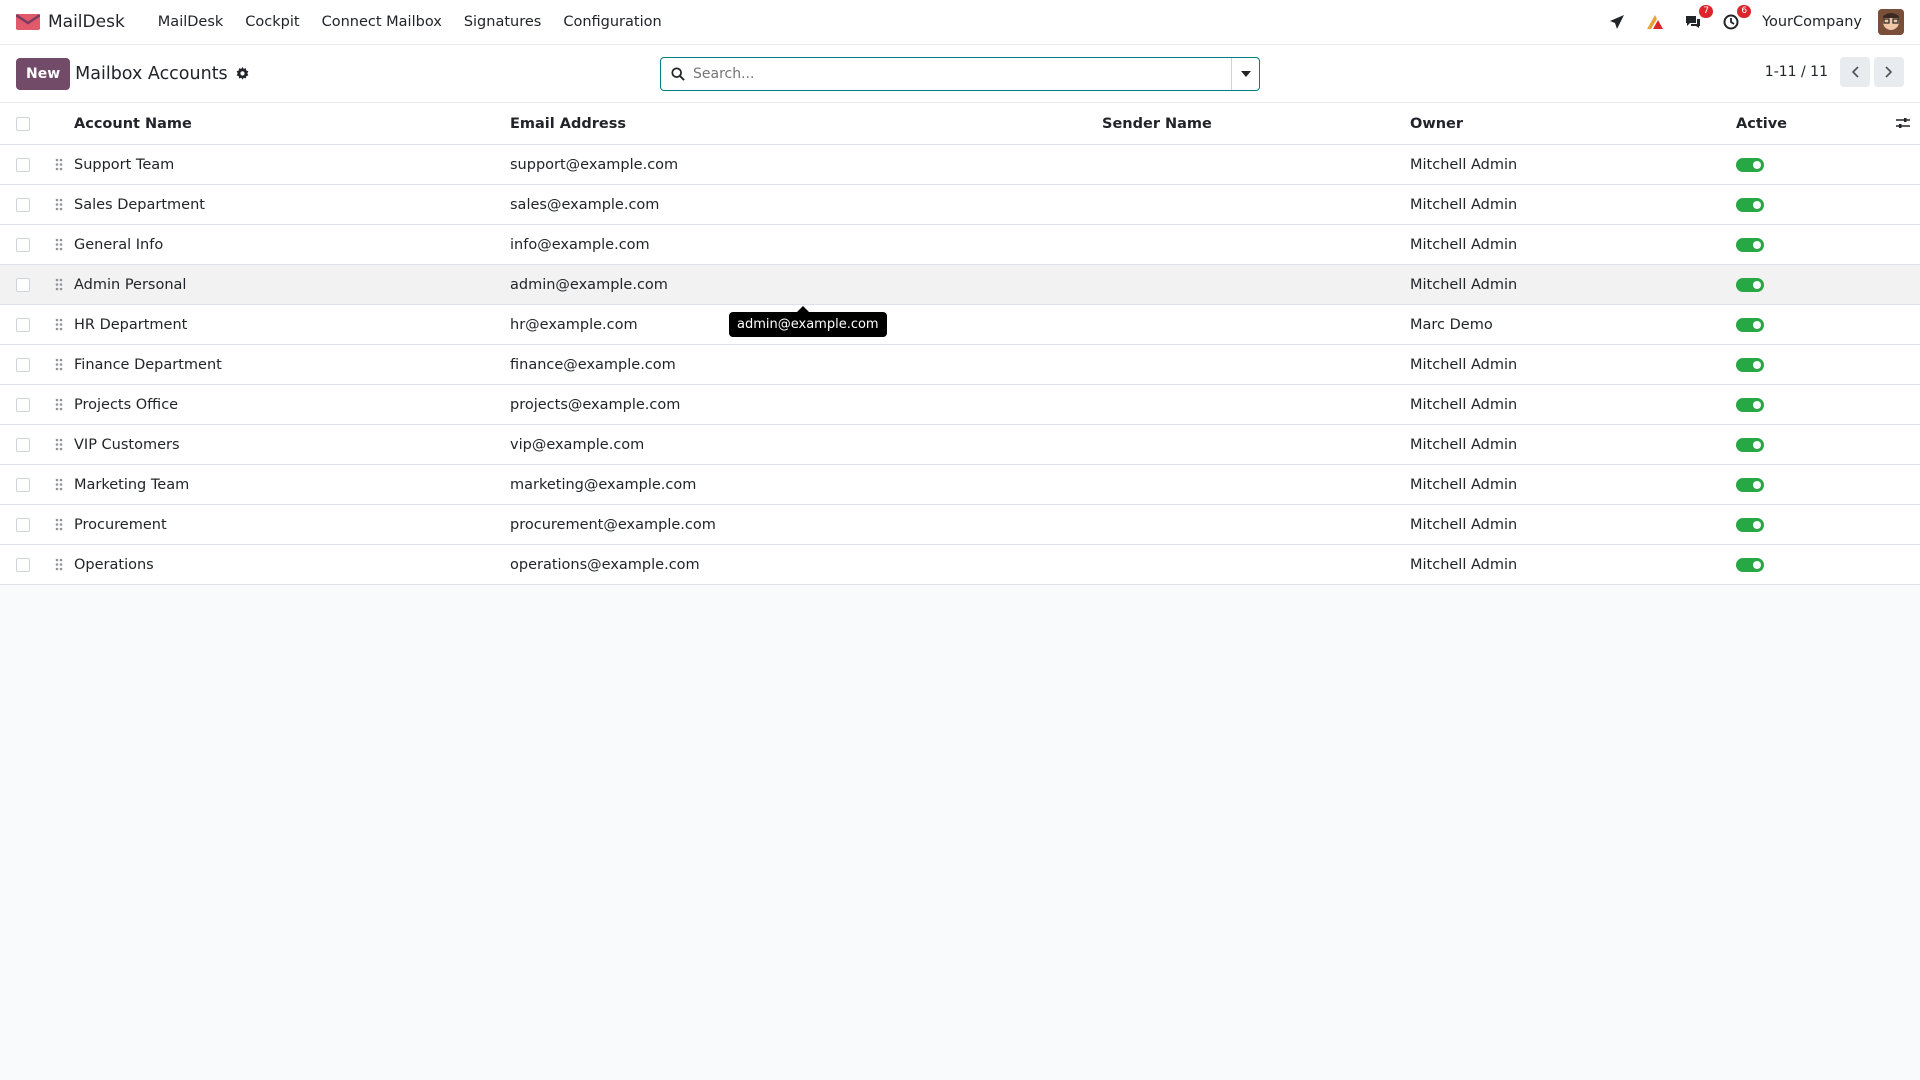  What do you see at coordinates (70, 22) in the screenshot?
I see `brand: MailDesk` at bounding box center [70, 22].